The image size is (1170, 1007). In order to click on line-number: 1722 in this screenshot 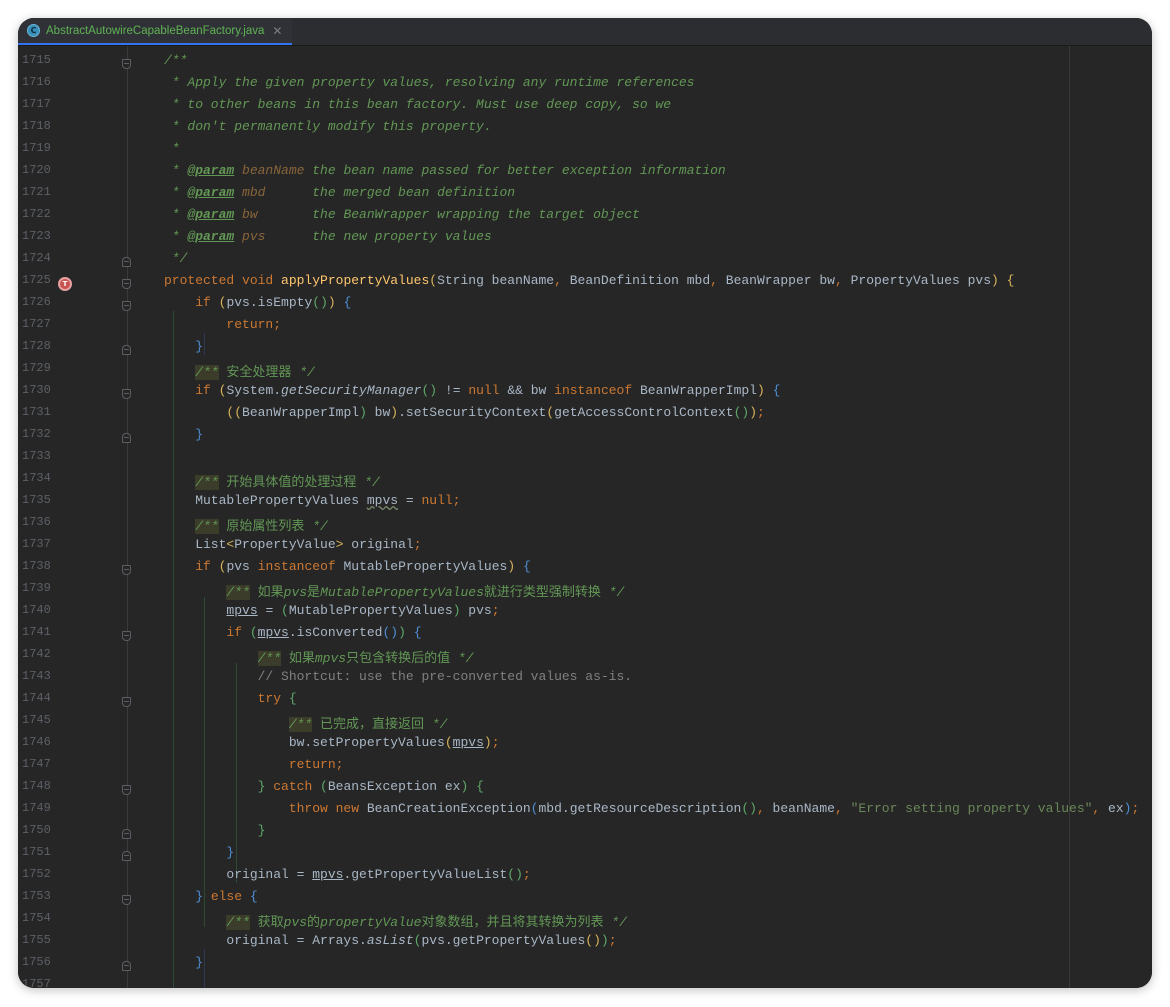, I will do `click(42, 214)`.